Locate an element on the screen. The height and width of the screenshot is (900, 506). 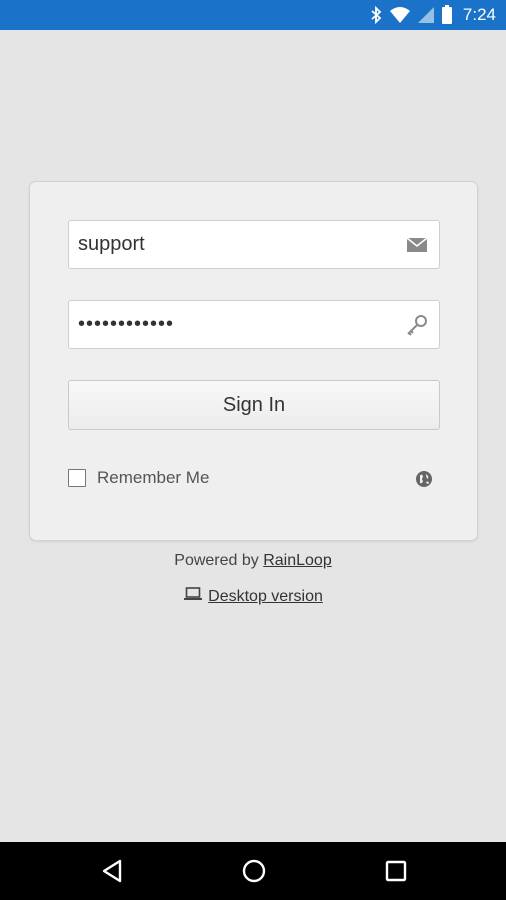
status-bar: 7:24 is located at coordinates (253, 15).